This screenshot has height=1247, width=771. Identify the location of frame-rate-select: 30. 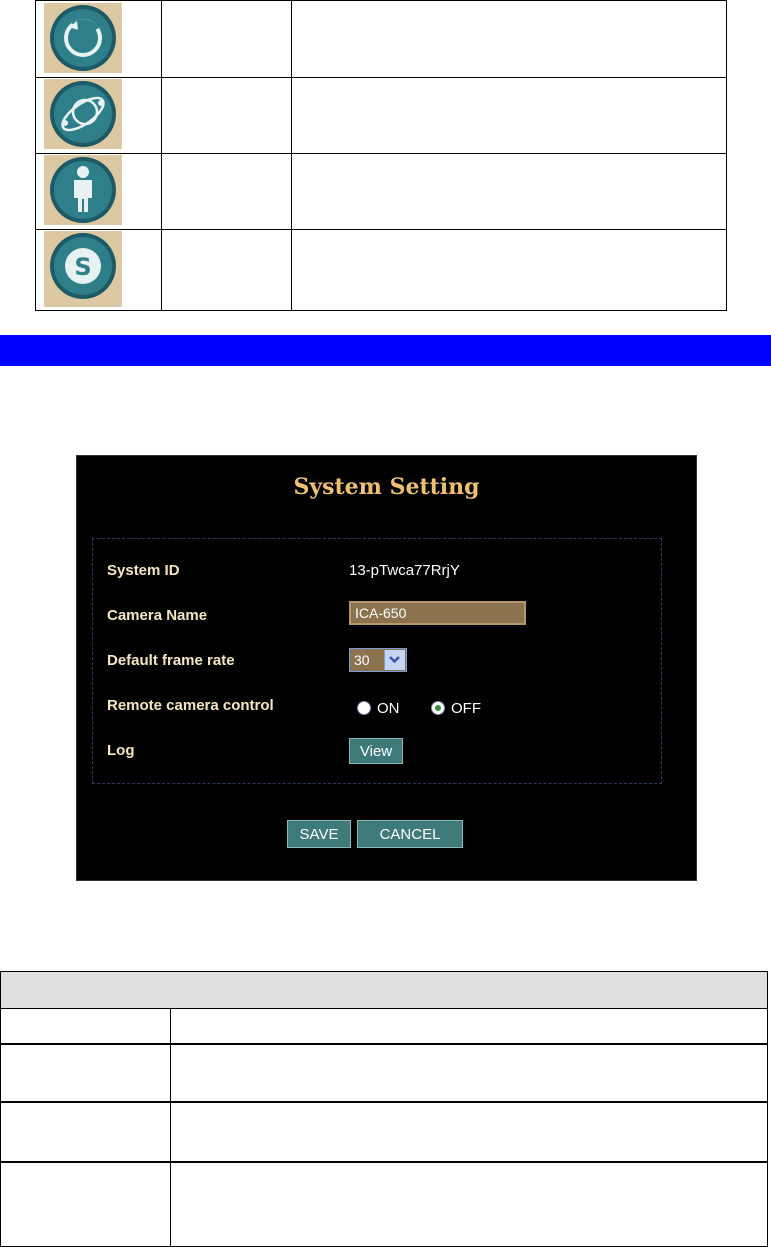
(378, 660).